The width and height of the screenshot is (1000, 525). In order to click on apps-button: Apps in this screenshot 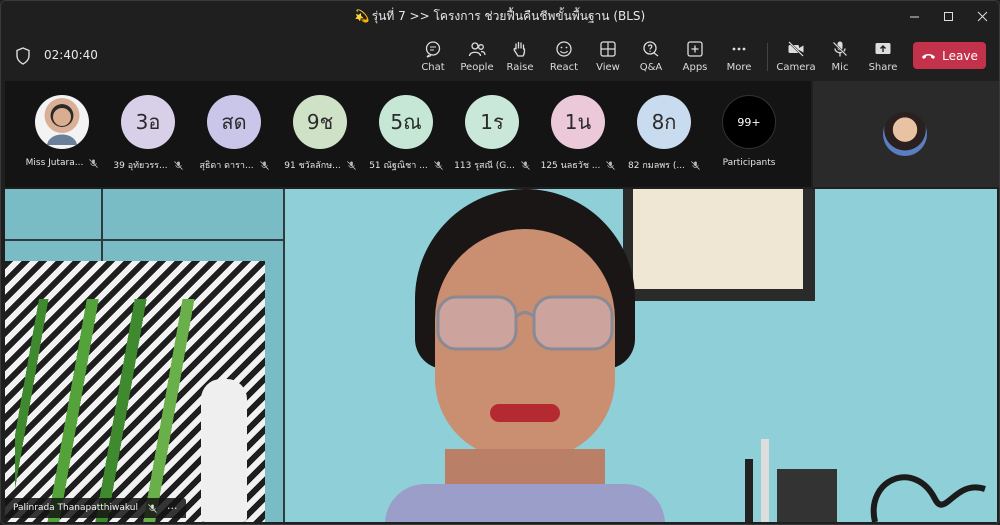, I will do `click(695, 57)`.